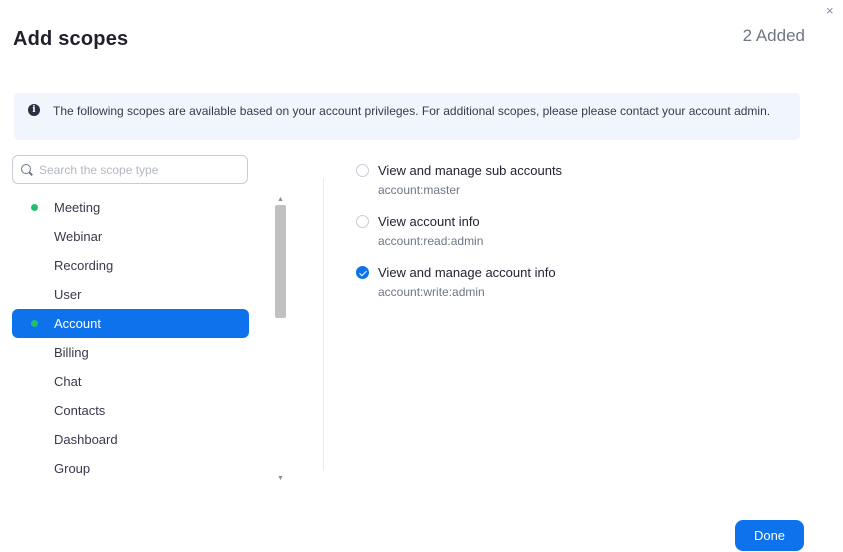 The image size is (843, 552). I want to click on category-label: User, so click(68, 294).